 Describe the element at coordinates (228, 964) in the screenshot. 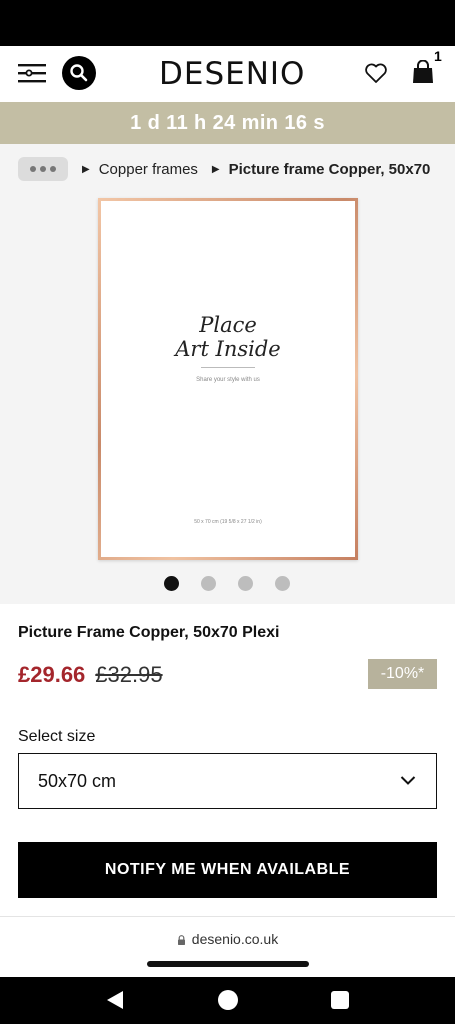

I see `home-indicator` at that location.